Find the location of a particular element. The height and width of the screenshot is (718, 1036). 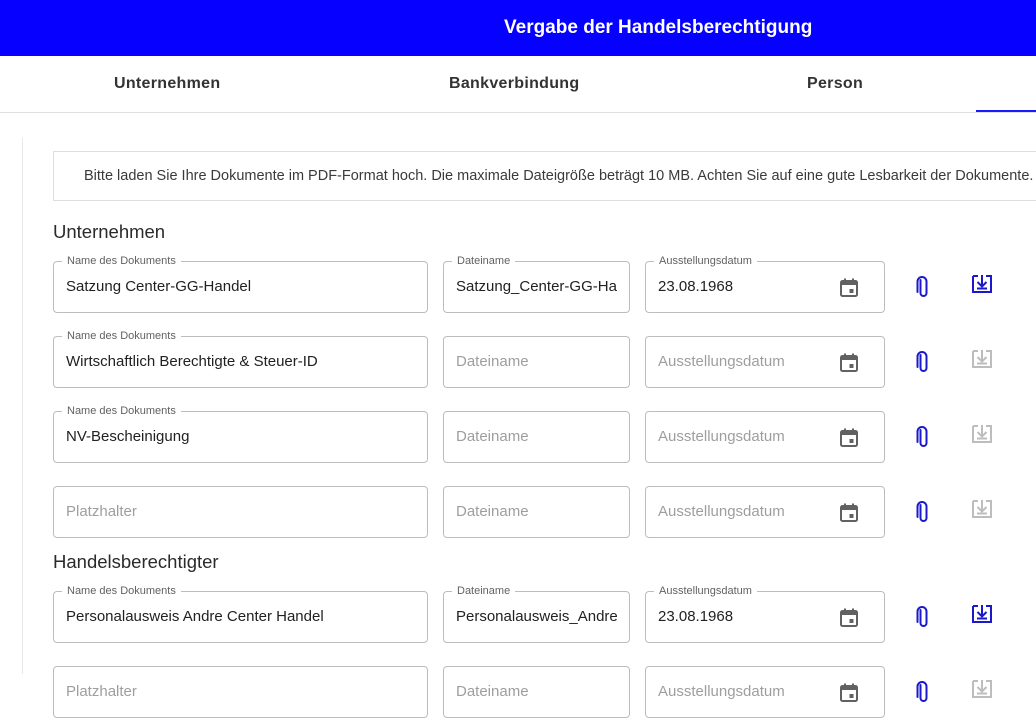

page-title: Vergabe der Handelsberechtigung is located at coordinates (658, 27).